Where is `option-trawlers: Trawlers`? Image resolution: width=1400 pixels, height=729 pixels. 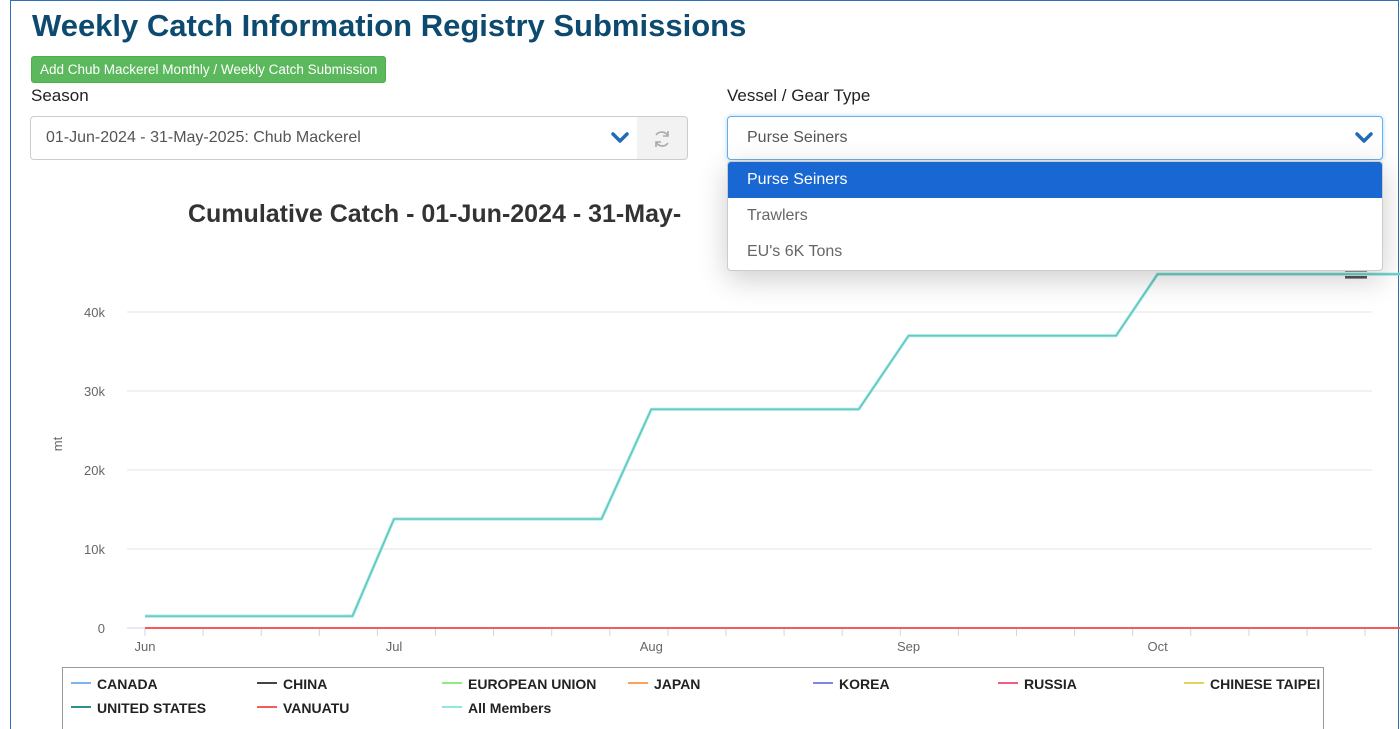 option-trawlers: Trawlers is located at coordinates (1055, 216).